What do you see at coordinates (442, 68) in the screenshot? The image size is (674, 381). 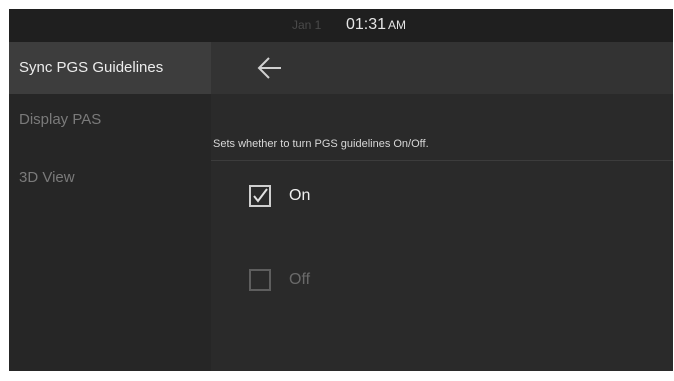 I see `panel-header` at bounding box center [442, 68].